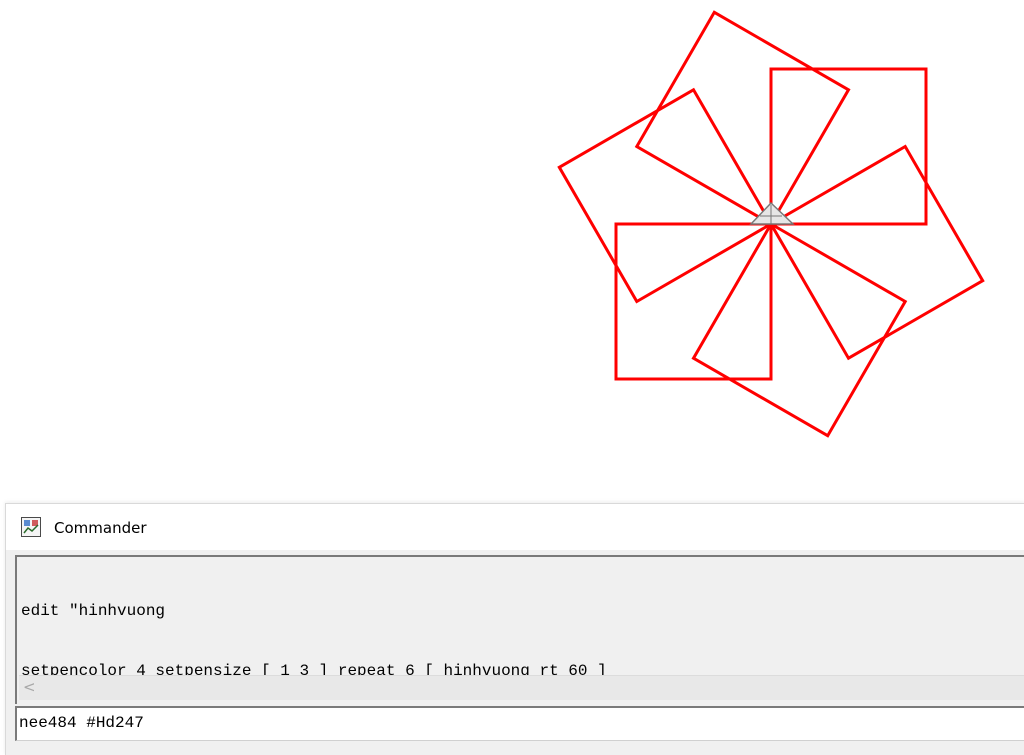  I want to click on commander-titlebar: Commander, so click(515, 527).